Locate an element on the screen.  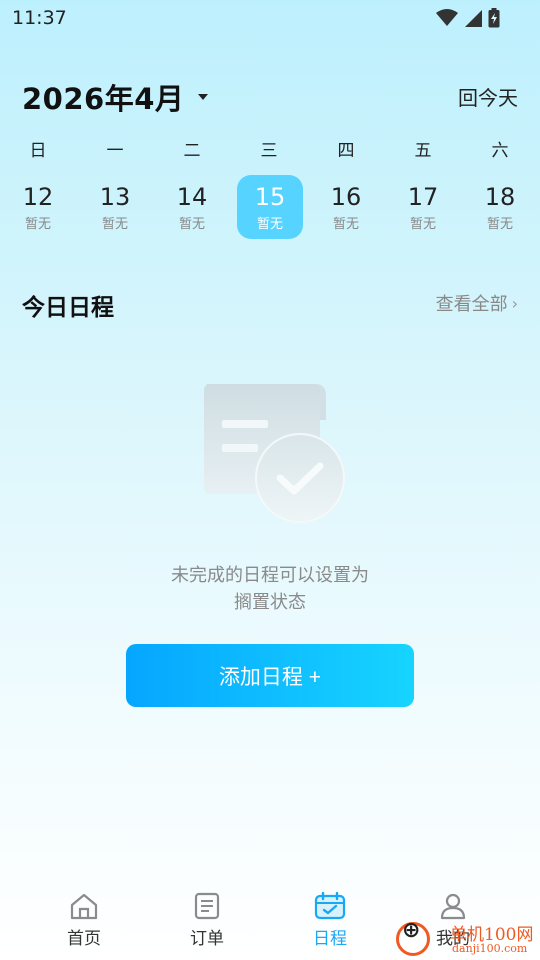
nav-item-schedule: 日程 is located at coordinates (330, 920).